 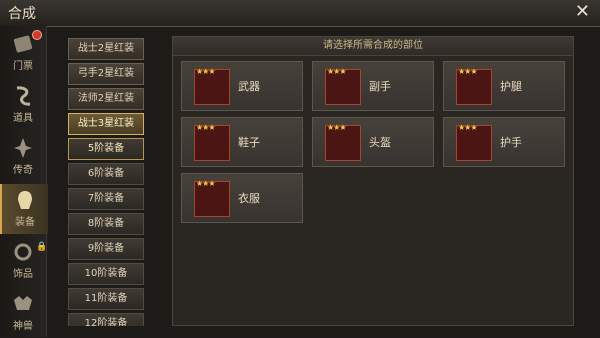 What do you see at coordinates (106, 319) in the screenshot?
I see `tier-12-equipment: 12阶装备` at bounding box center [106, 319].